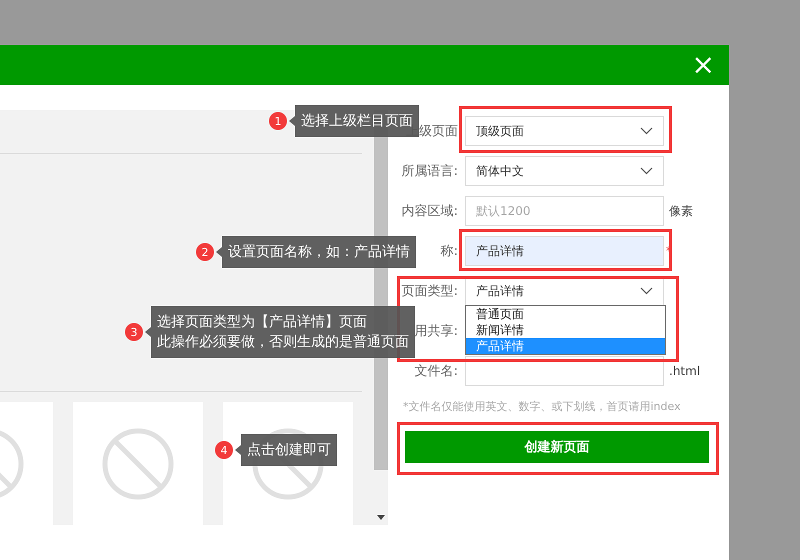 The width and height of the screenshot is (800, 560). I want to click on hint-text: *文件名仅能使用英文、数字、或下划线，首页请用index, so click(542, 406).